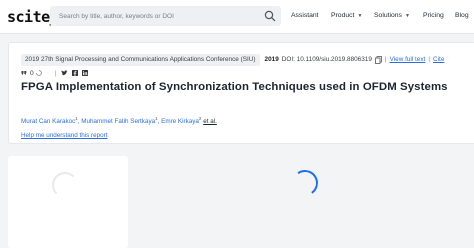 This screenshot has width=474, height=248. I want to click on facebook-icon, so click(75, 73).